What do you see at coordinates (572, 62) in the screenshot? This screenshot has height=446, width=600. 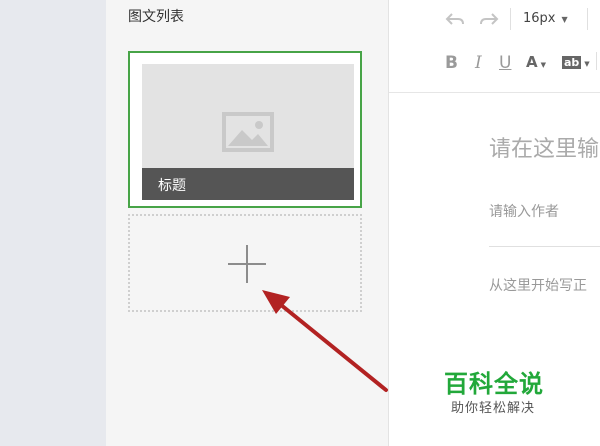 I see `highlight-label: ab` at bounding box center [572, 62].